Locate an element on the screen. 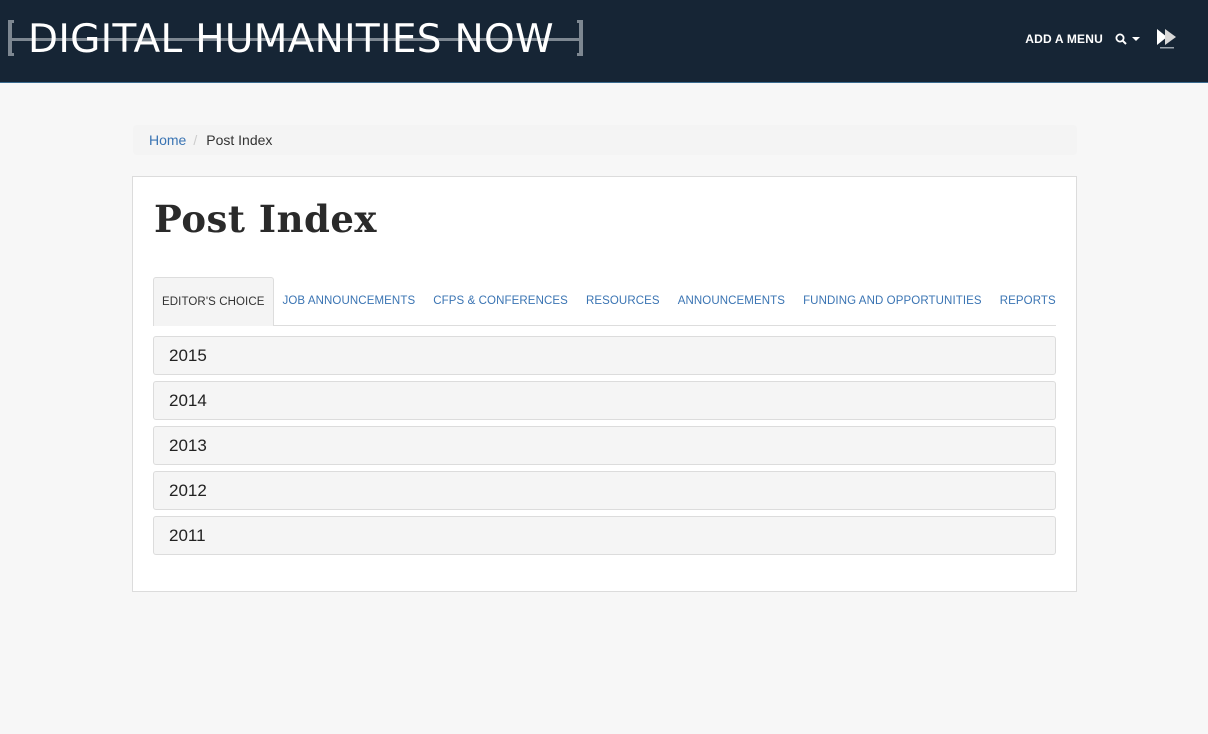 The image size is (1208, 734). tab-funding-opportunities: FUNDING AND OPPORTUNITIES is located at coordinates (892, 301).